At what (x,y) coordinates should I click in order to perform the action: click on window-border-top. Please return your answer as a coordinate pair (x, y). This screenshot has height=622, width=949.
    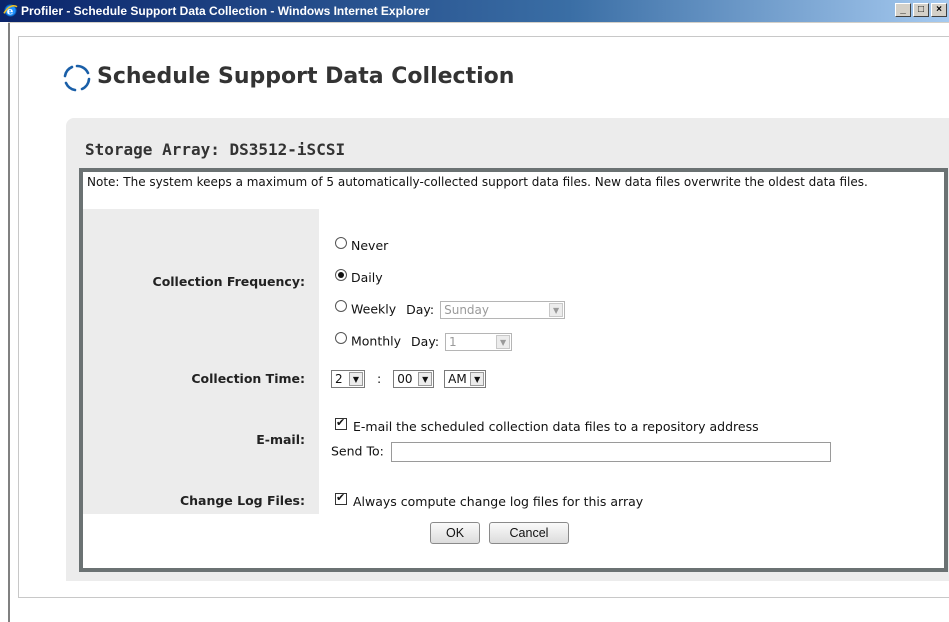
    Looking at the image, I should click on (478, 22).